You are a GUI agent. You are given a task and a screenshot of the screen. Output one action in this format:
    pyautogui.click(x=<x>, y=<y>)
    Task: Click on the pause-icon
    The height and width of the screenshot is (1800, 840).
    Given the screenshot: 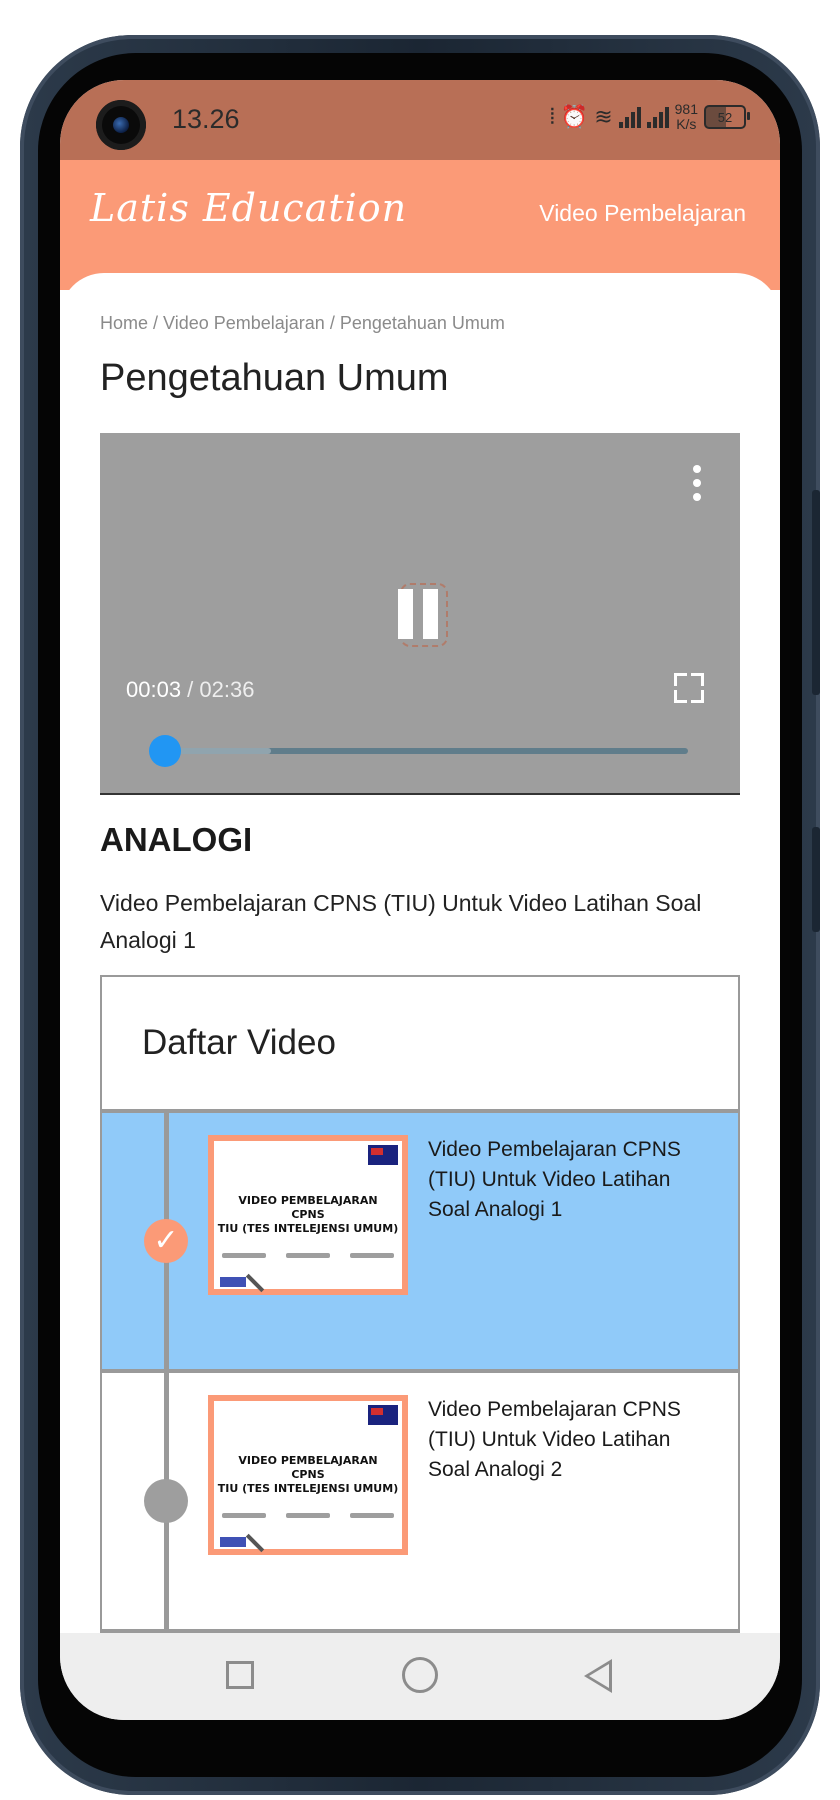 What is the action you would take?
    pyautogui.click(x=421, y=614)
    